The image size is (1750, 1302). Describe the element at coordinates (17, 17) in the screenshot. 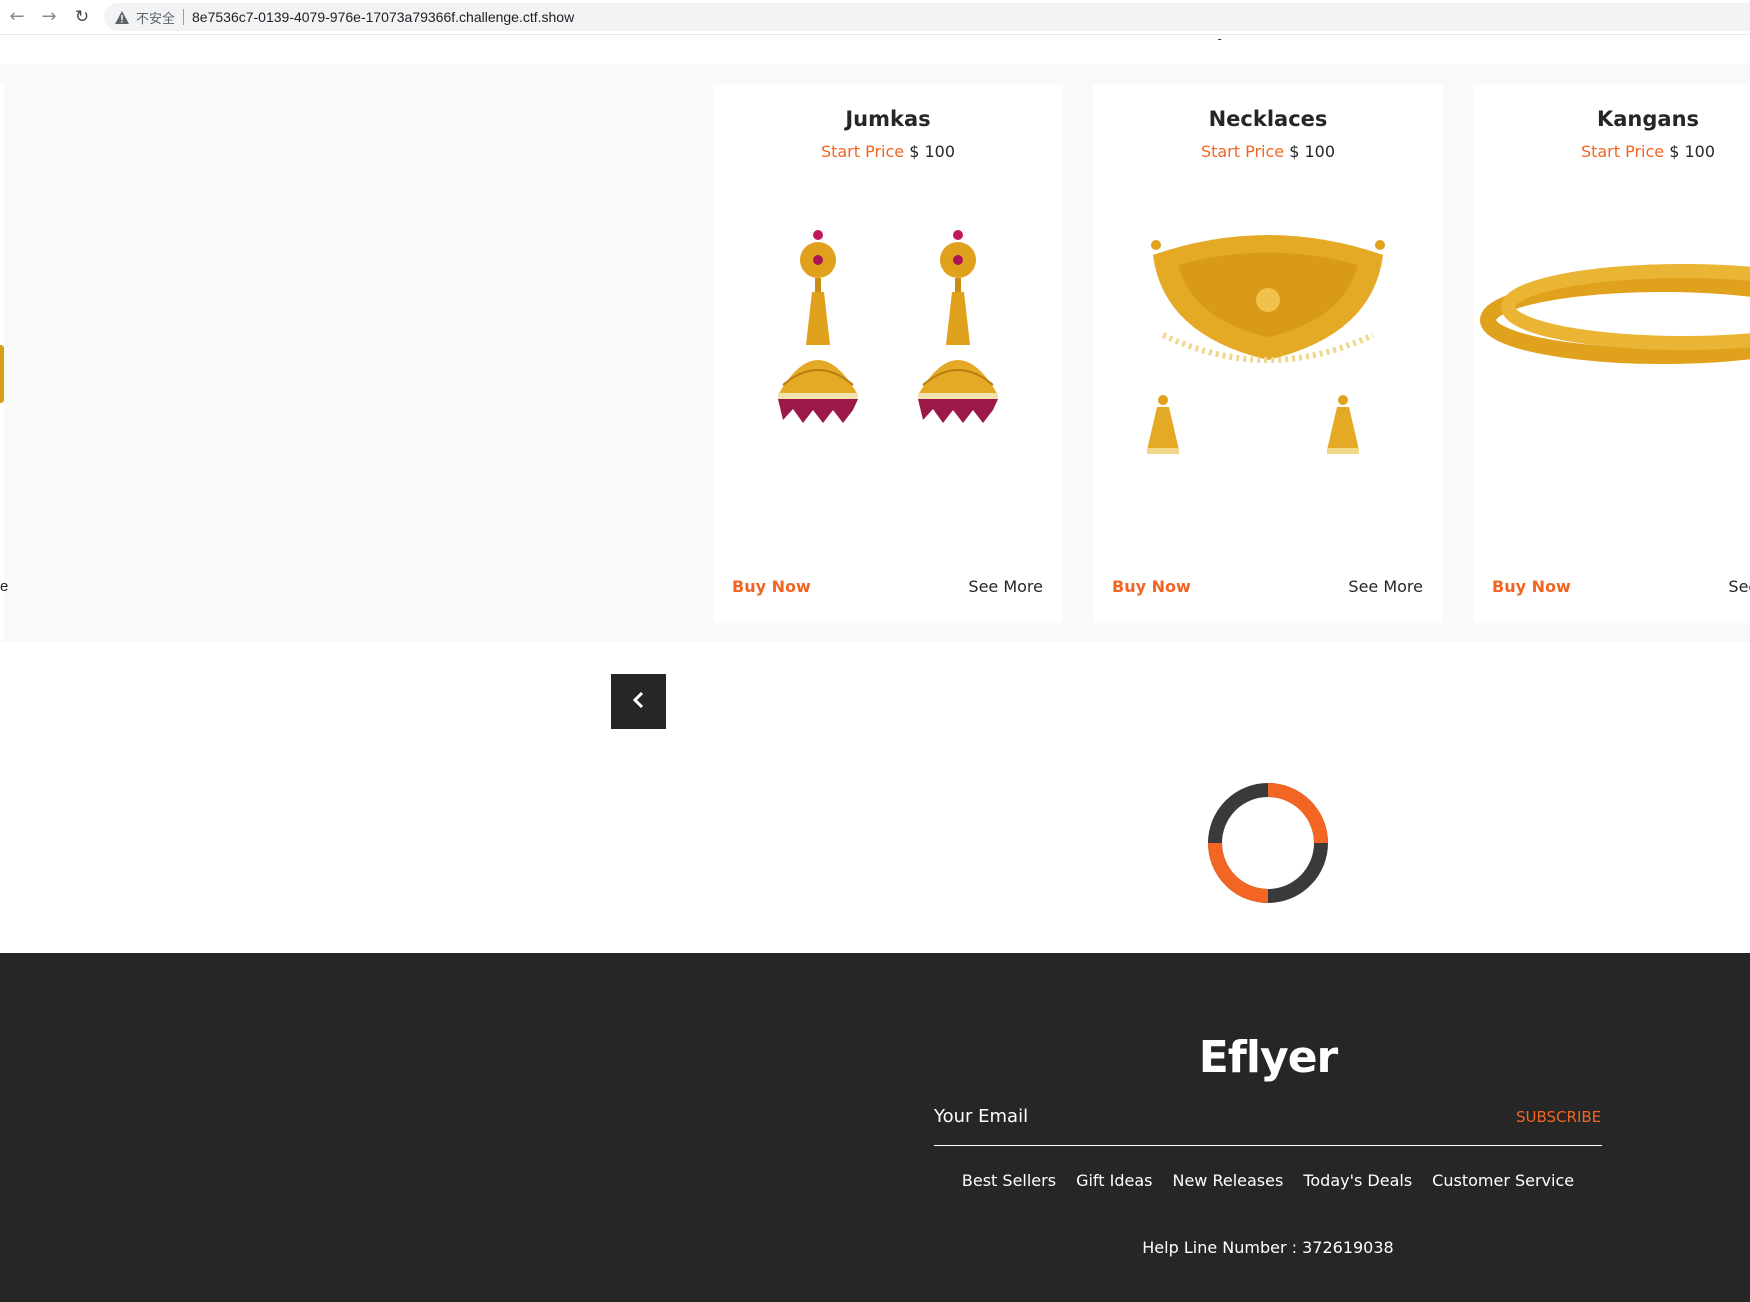

I see `back-arrow-icon: ←` at that location.